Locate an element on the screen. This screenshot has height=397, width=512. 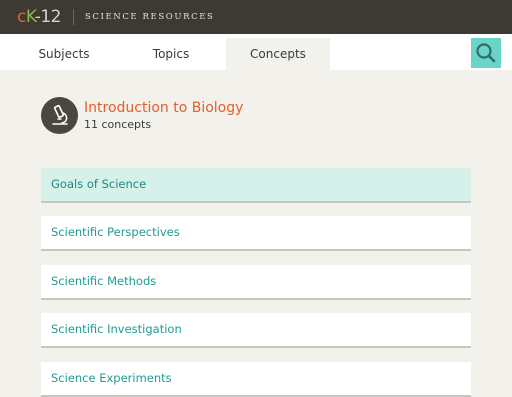
search-icon is located at coordinates (486, 53).